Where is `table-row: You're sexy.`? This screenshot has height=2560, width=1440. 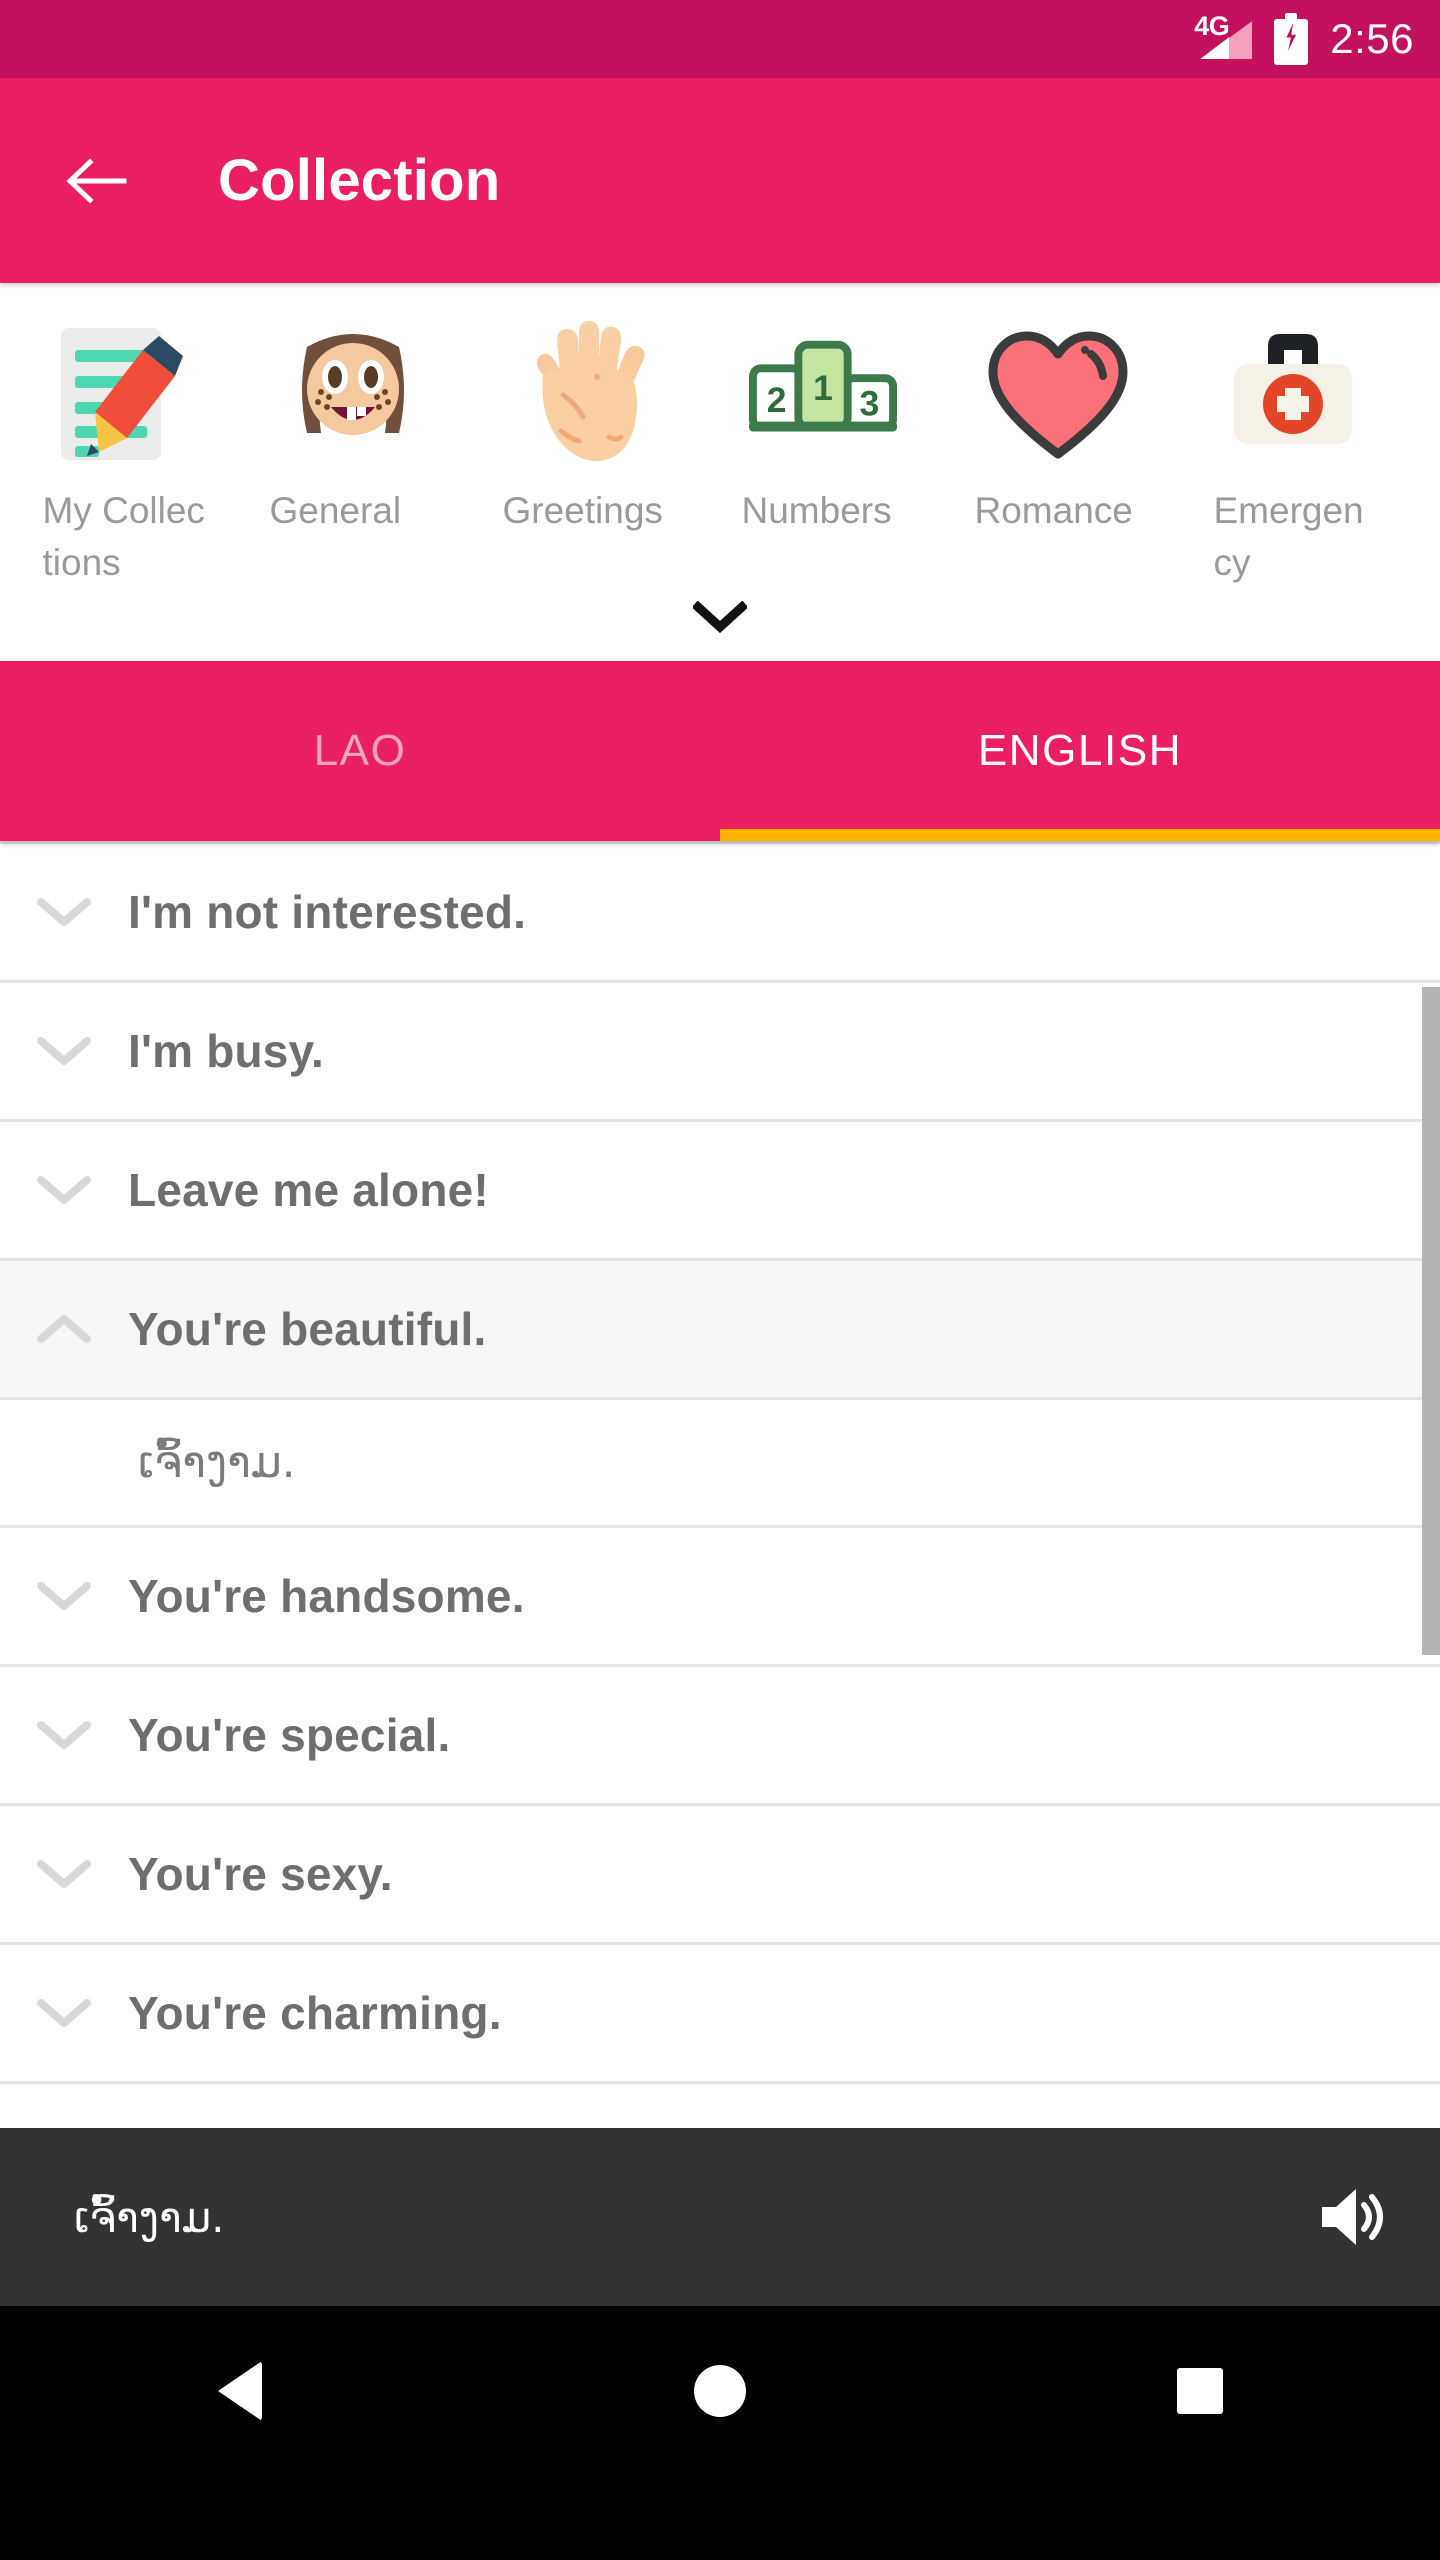
table-row: You're sexy. is located at coordinates (720, 1875).